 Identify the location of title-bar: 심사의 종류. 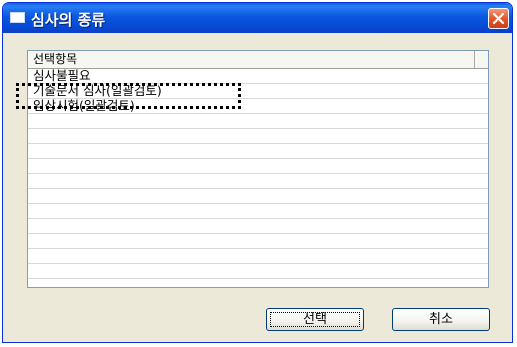
(257, 18).